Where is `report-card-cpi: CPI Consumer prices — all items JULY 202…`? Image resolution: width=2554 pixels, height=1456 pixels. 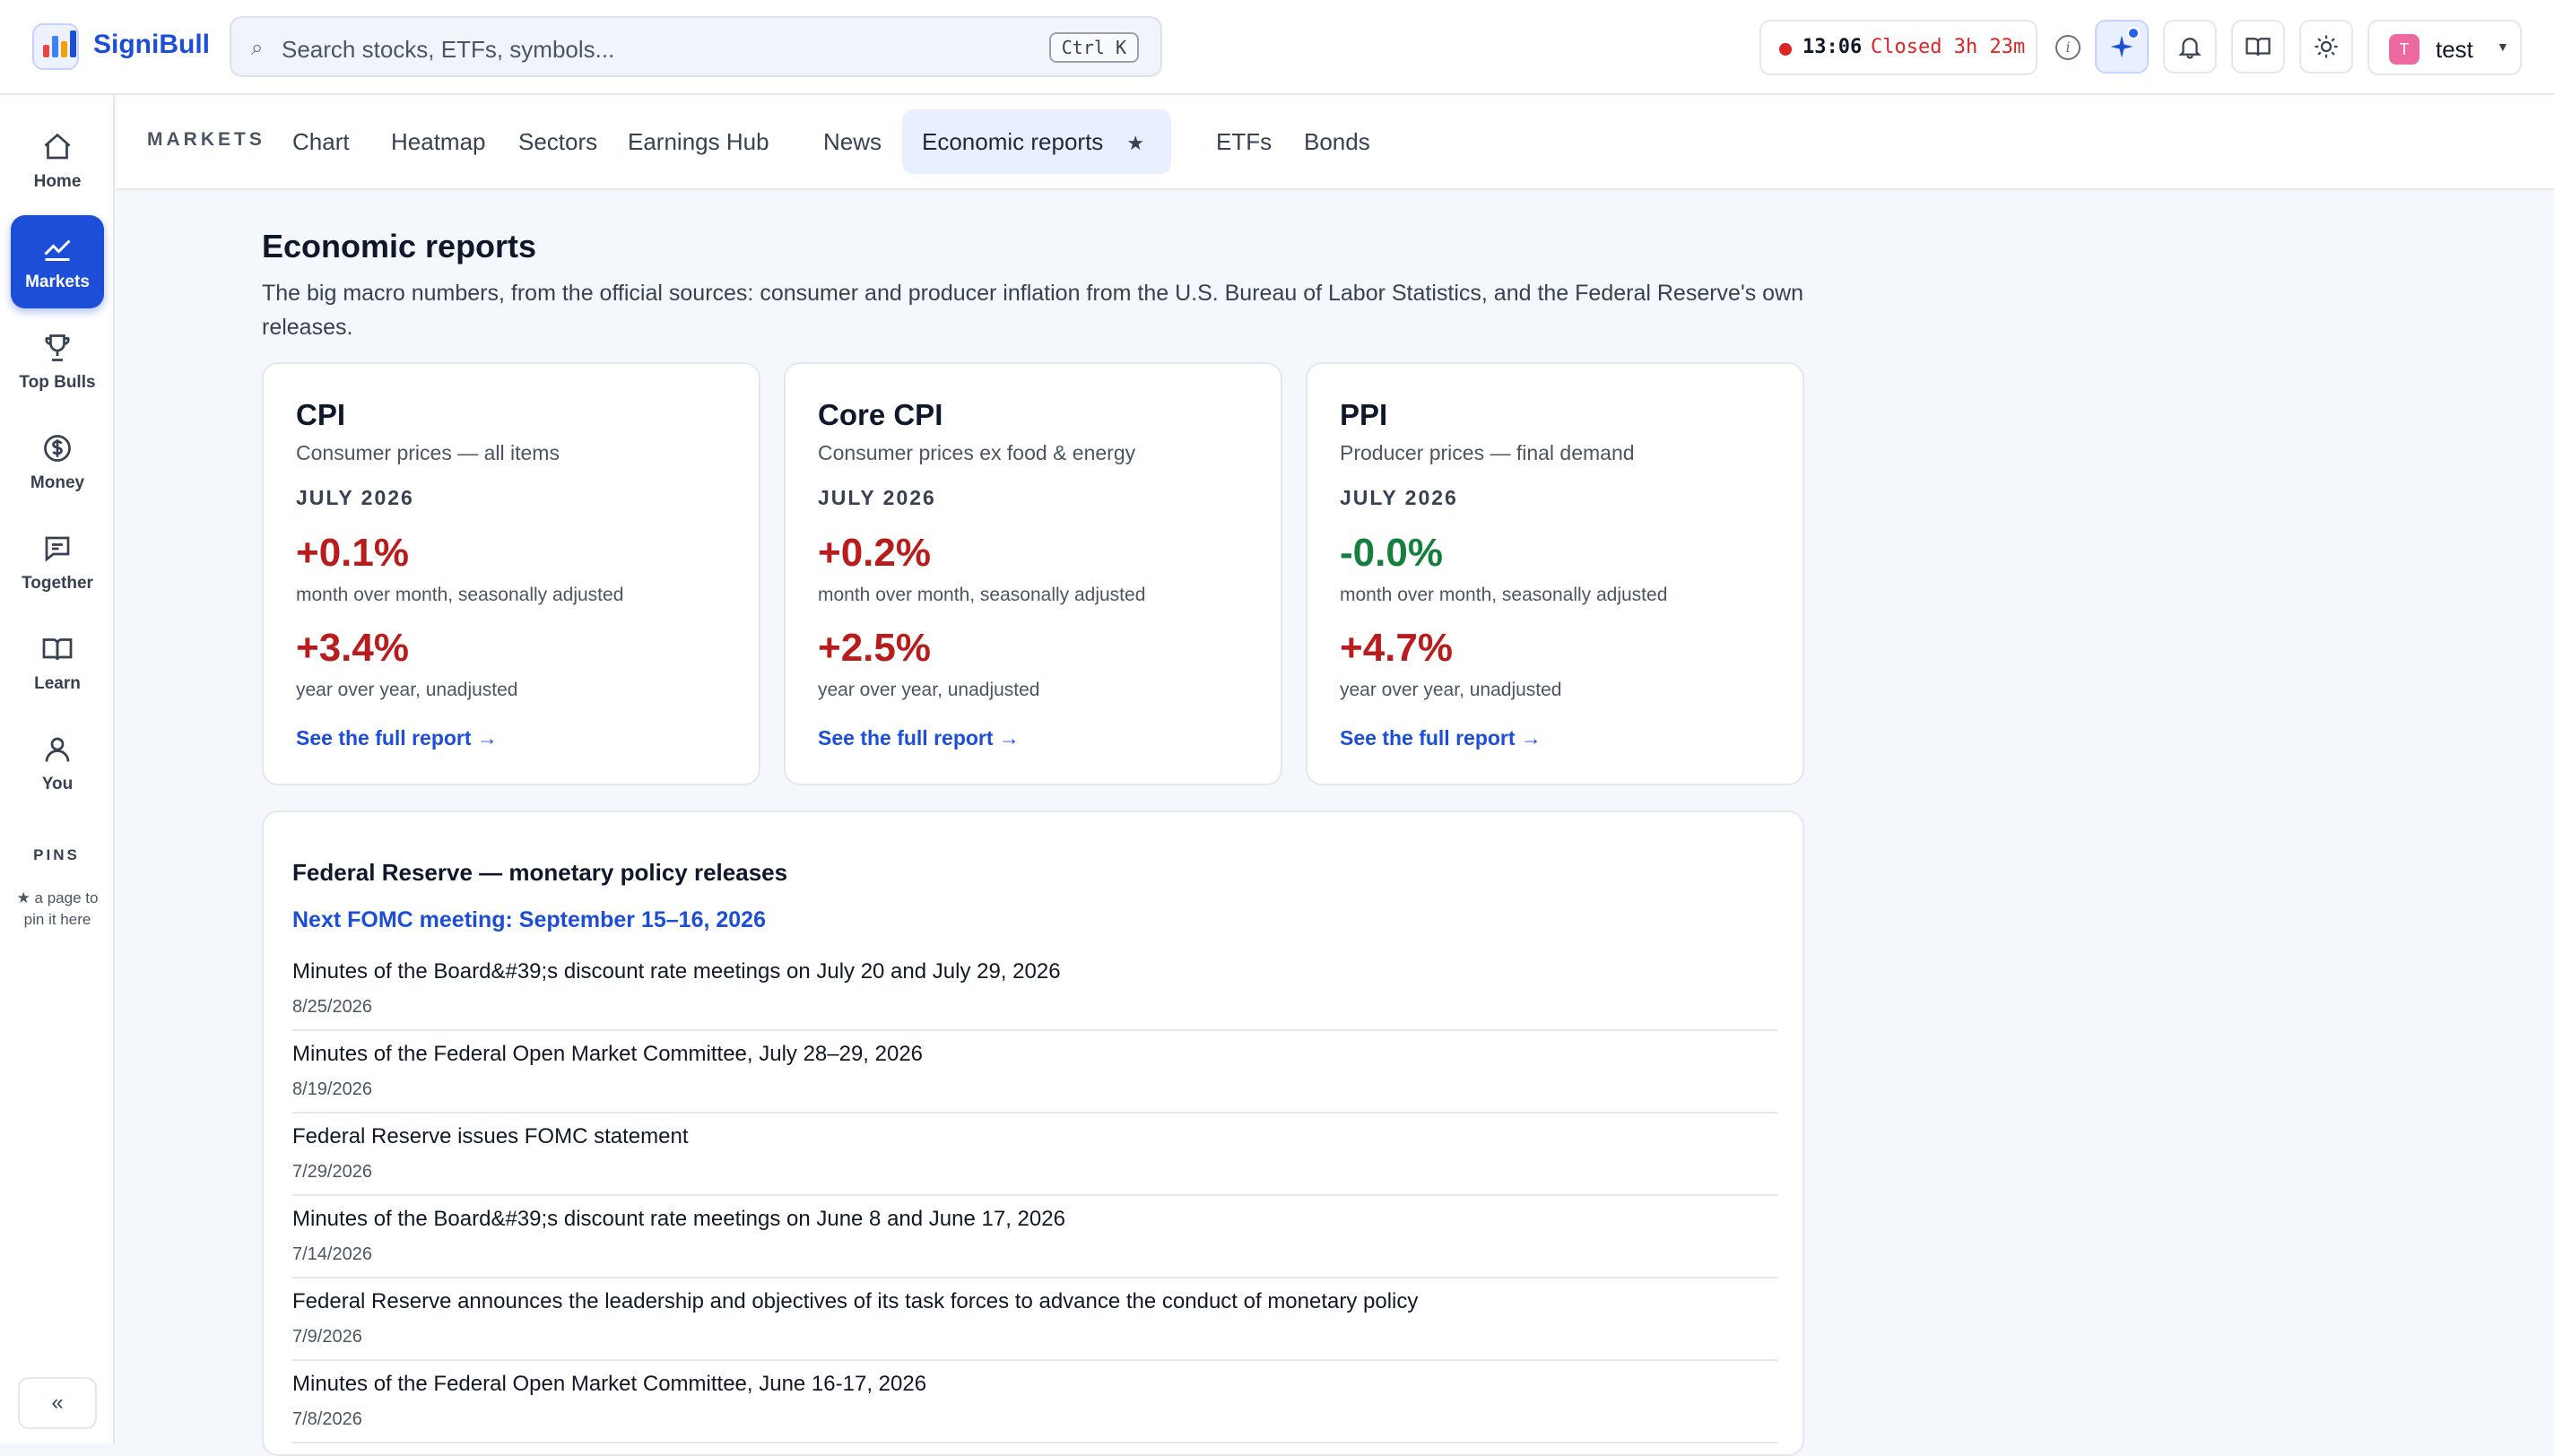 report-card-cpi: CPI Consumer prices — all items JULY 202… is located at coordinates (511, 573).